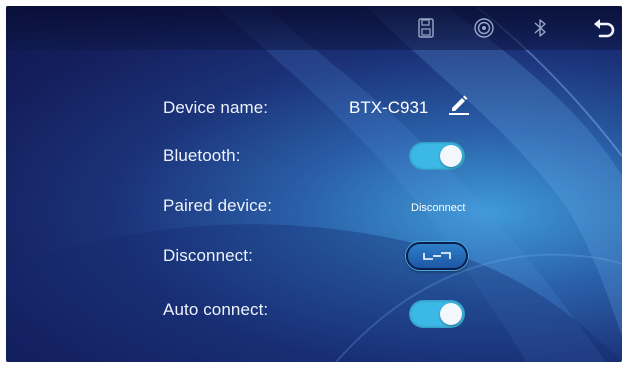 The image size is (630, 372). Describe the element at coordinates (604, 28) in the screenshot. I see `back-arrow-icon` at that location.